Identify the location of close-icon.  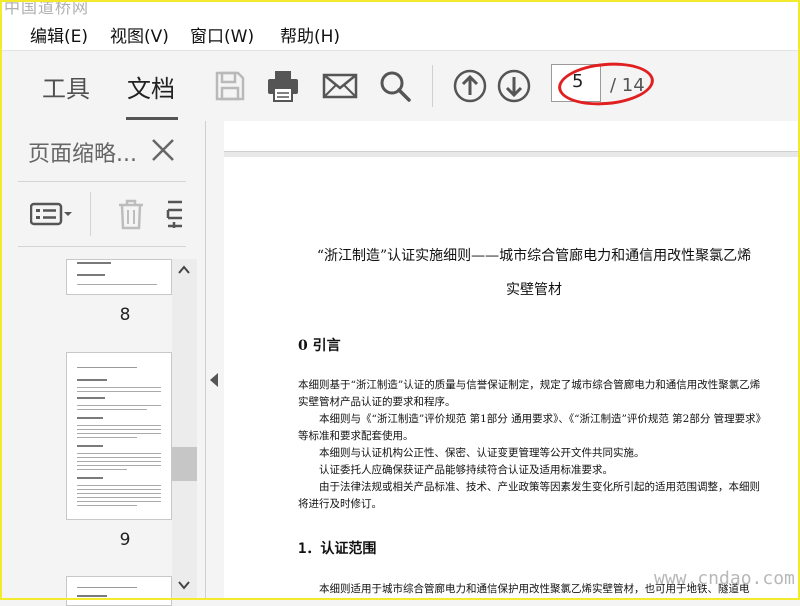
(163, 150).